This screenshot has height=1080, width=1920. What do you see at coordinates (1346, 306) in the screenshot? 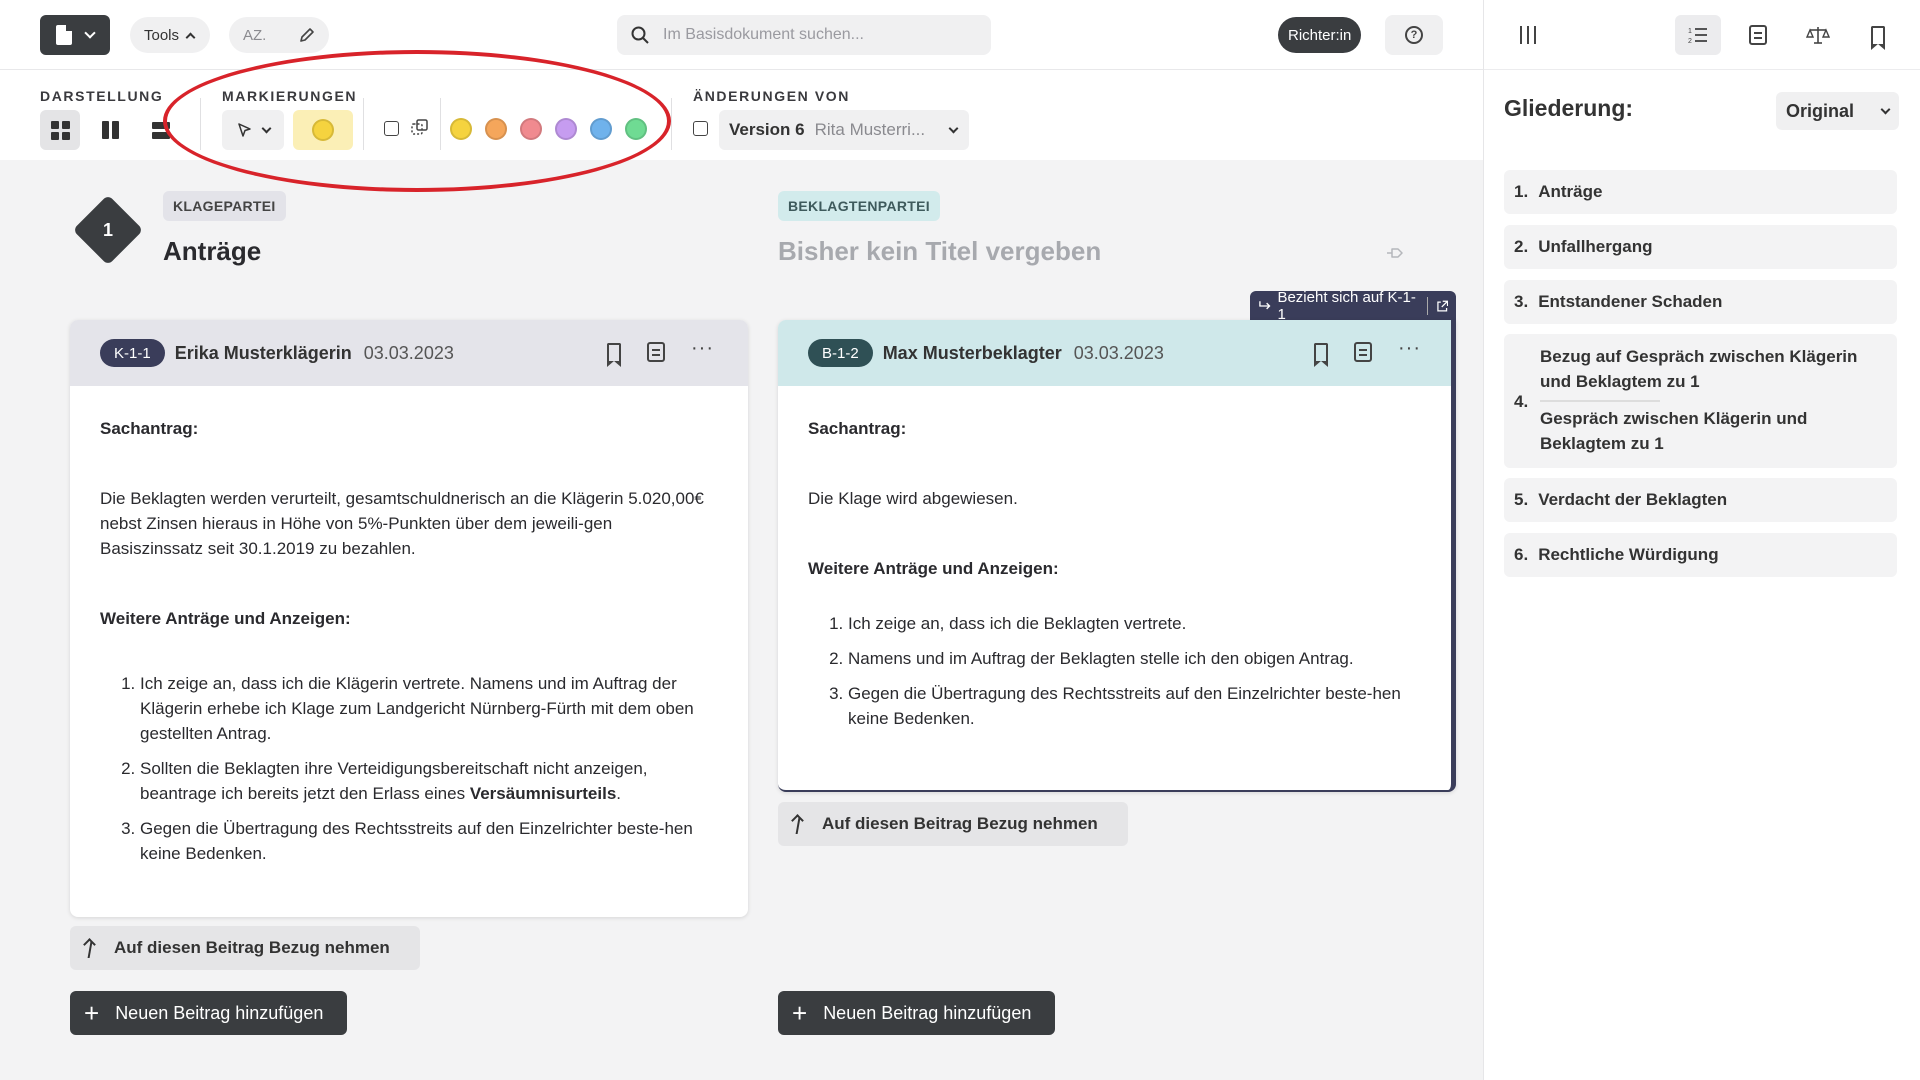
I see `reference-tag-label: Bezieht sich auf K-1-1` at bounding box center [1346, 306].